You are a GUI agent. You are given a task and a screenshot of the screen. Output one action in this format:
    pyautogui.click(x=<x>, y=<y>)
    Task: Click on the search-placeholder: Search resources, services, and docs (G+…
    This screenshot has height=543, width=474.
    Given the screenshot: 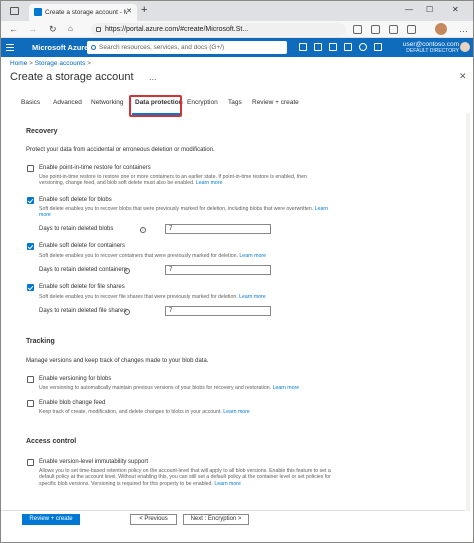 What is the action you would take?
    pyautogui.click(x=162, y=47)
    